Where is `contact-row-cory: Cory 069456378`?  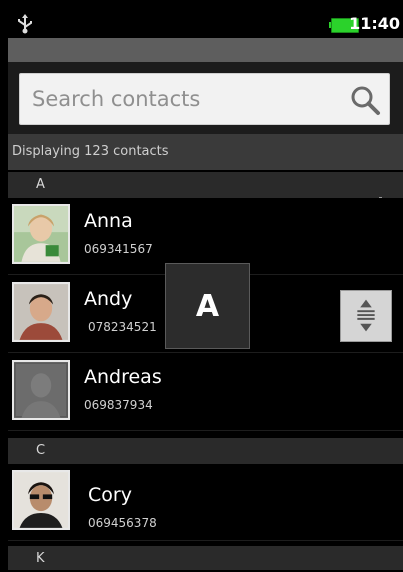 contact-row-cory: Cory 069456378 is located at coordinates (205, 502).